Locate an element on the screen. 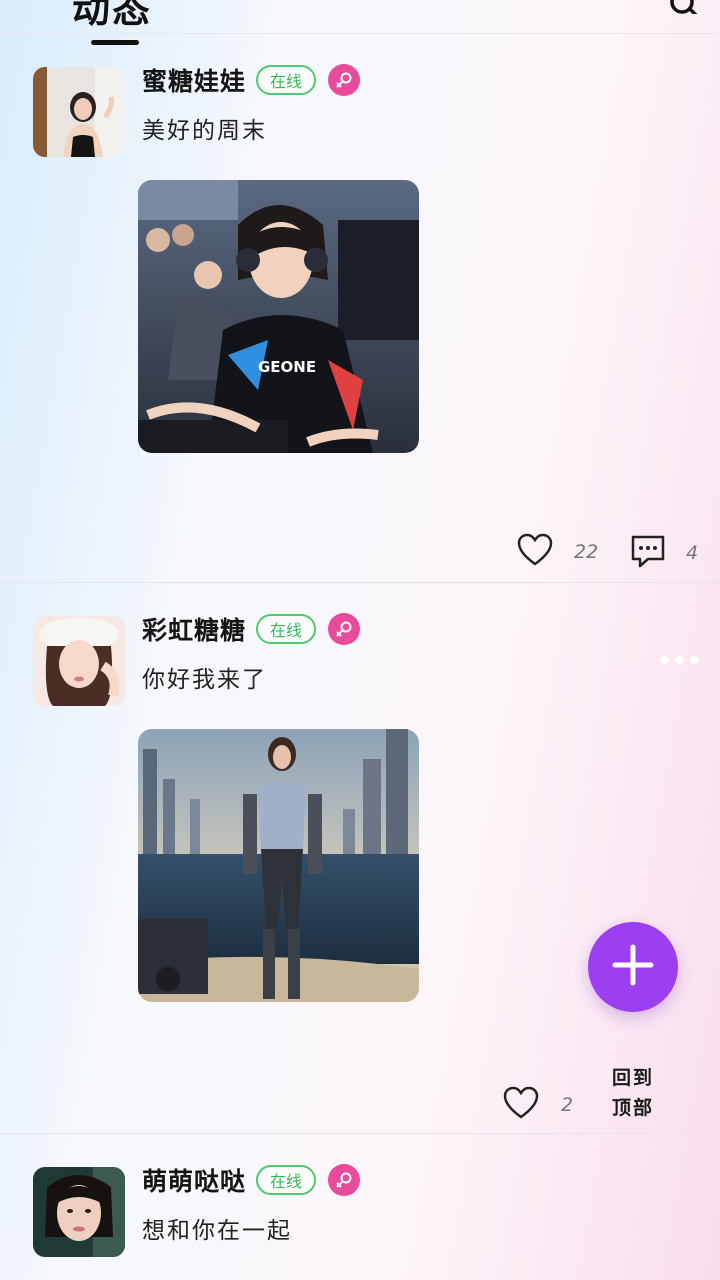 The height and width of the screenshot is (1280, 720). user-row: 蜜糖娃娃 在线 is located at coordinates (251, 80).